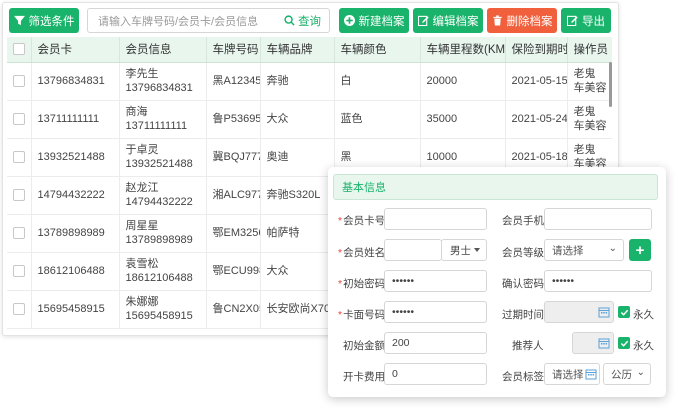 The width and height of the screenshot is (679, 414). I want to click on check-icon, so click(624, 312).